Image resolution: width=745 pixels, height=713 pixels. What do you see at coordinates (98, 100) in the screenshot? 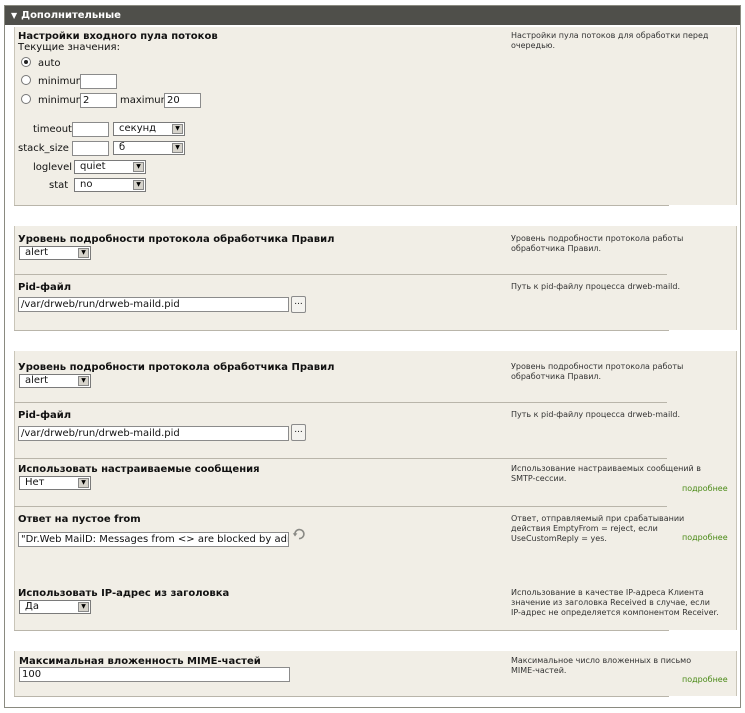
I see `min-value-input: 2` at bounding box center [98, 100].